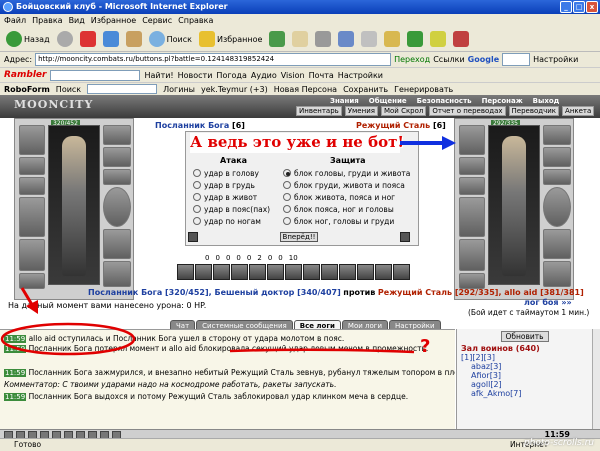 The height and width of the screenshot is (451, 600). Describe the element at coordinates (231, 173) in the screenshot. I see `attack-head: удар в голову` at that location.